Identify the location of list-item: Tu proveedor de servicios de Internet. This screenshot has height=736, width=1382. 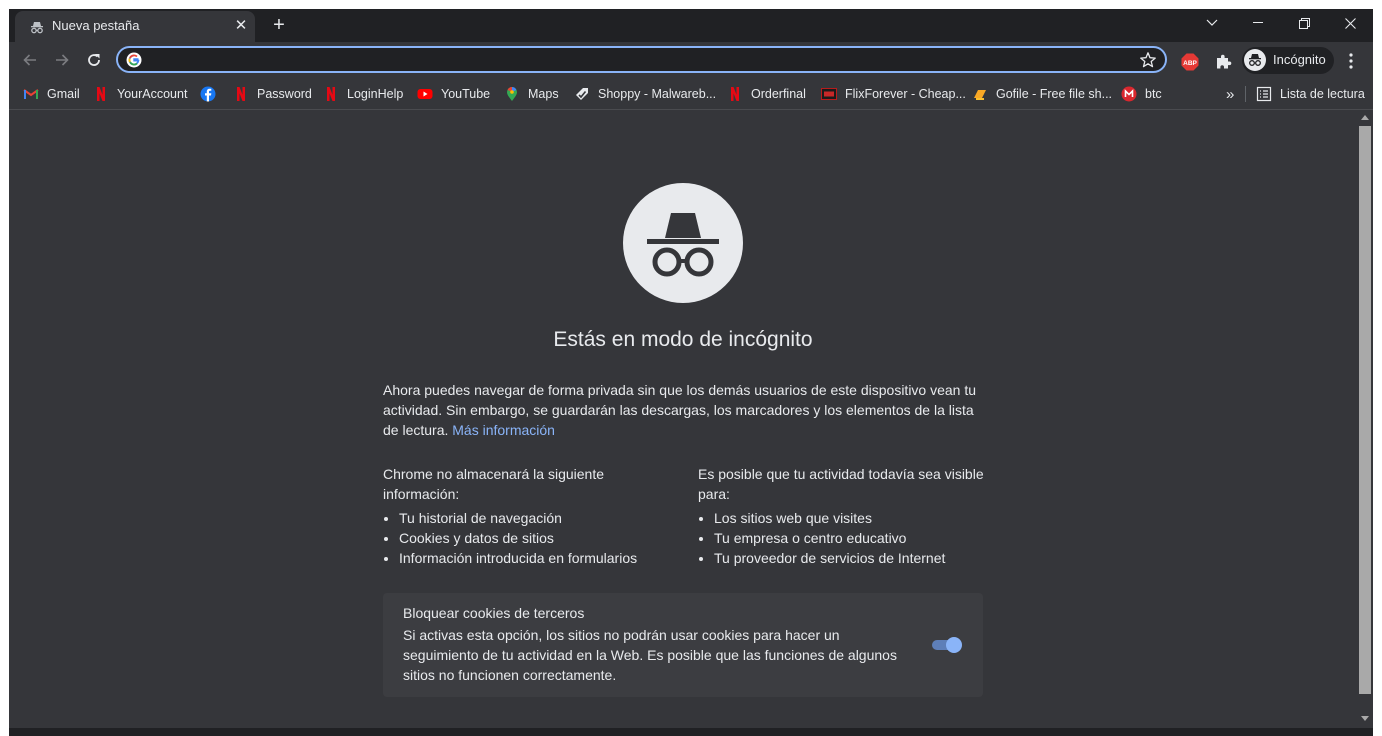
(856, 558).